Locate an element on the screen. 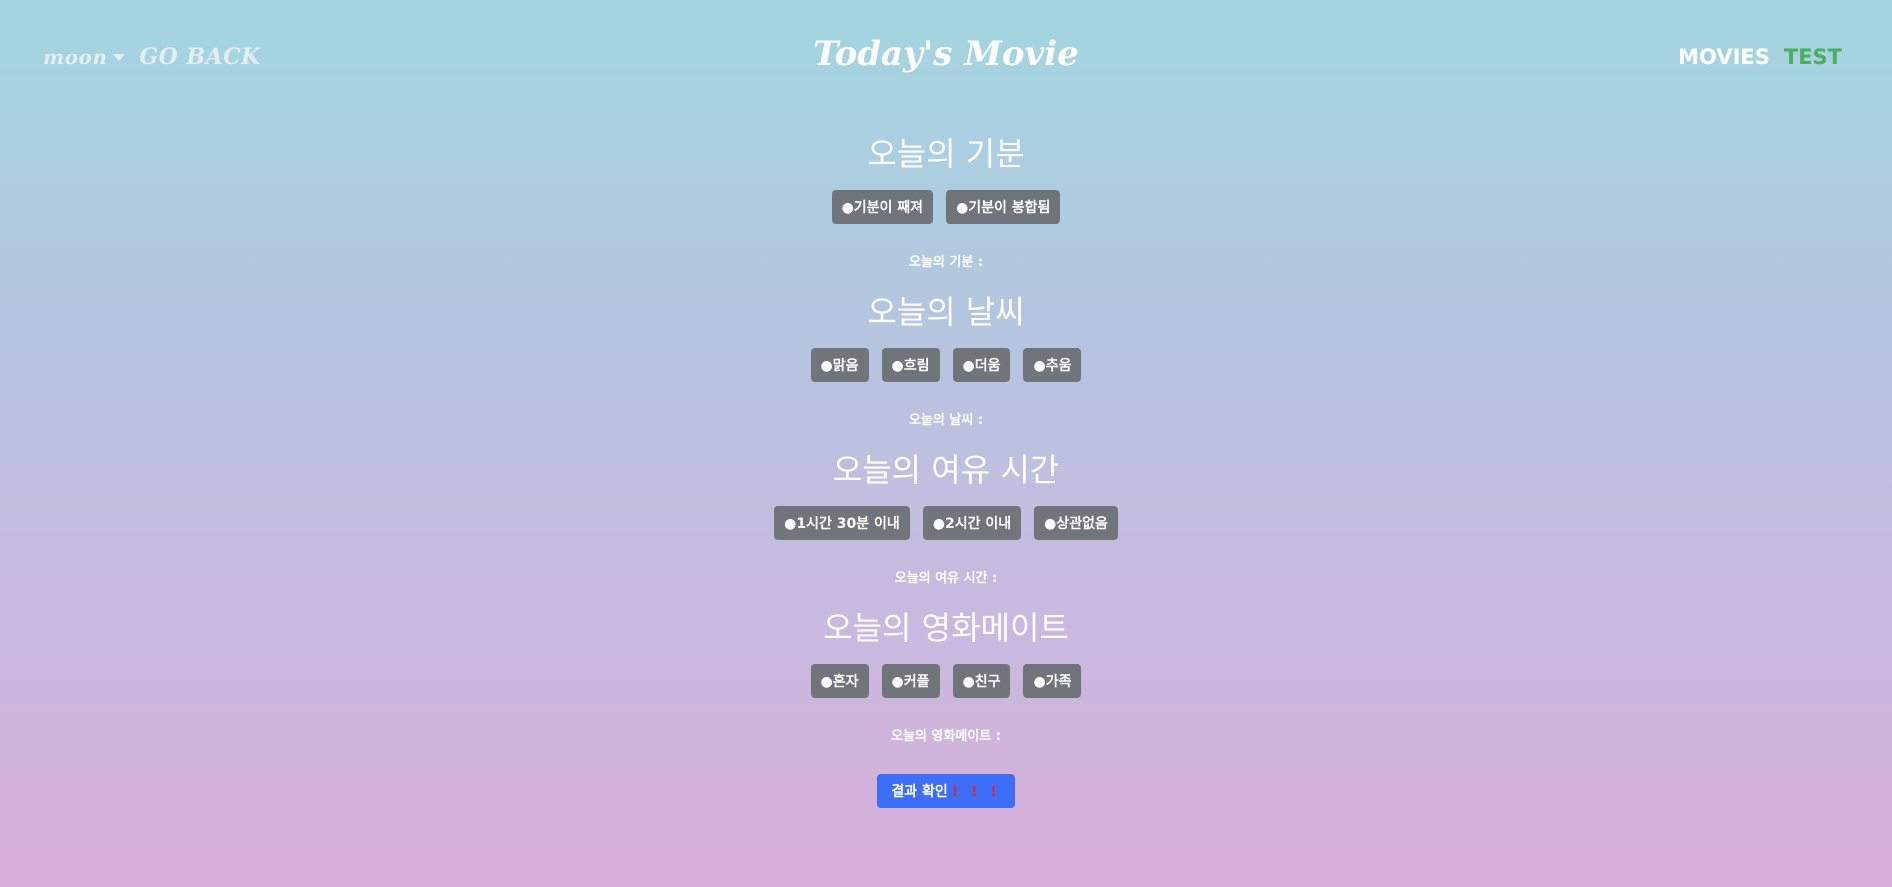 This screenshot has width=1892, height=887. option-row: ●1시간 30분 이내 ●2시간 이내 ●상관없음 is located at coordinates (946, 523).